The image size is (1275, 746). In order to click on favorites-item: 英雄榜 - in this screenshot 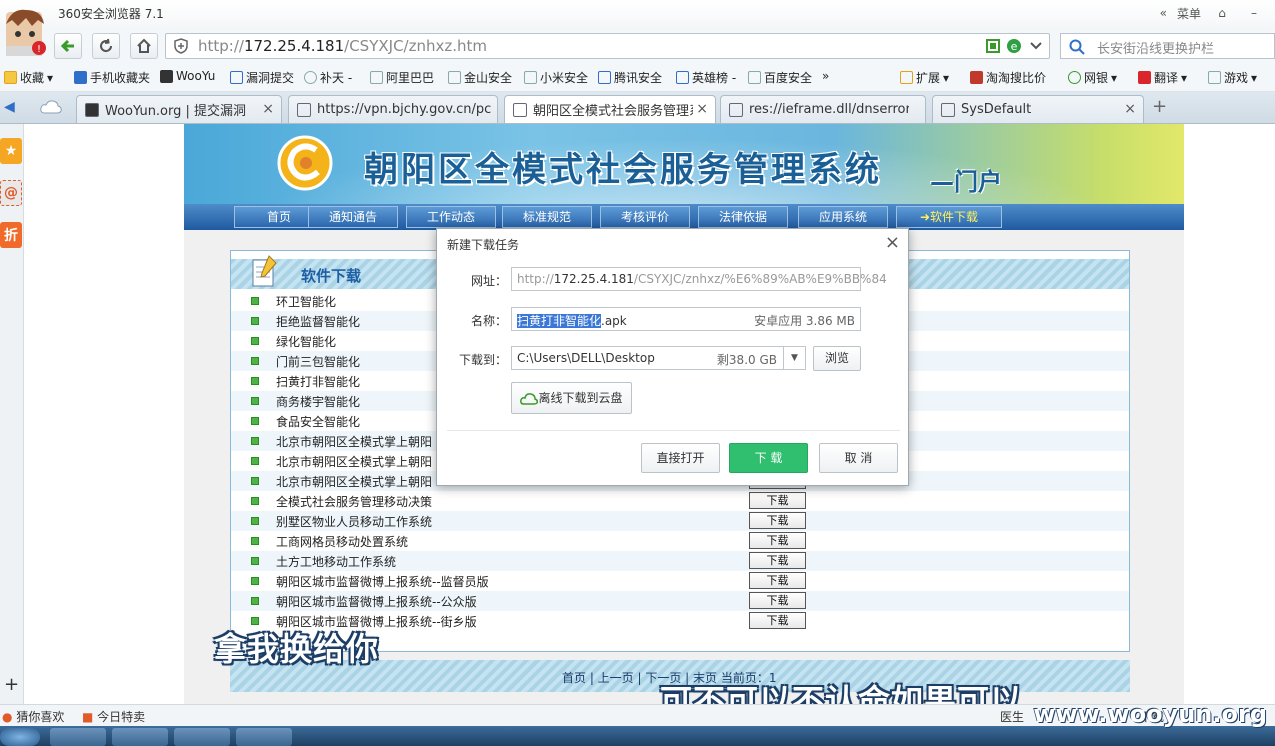, I will do `click(706, 77)`.